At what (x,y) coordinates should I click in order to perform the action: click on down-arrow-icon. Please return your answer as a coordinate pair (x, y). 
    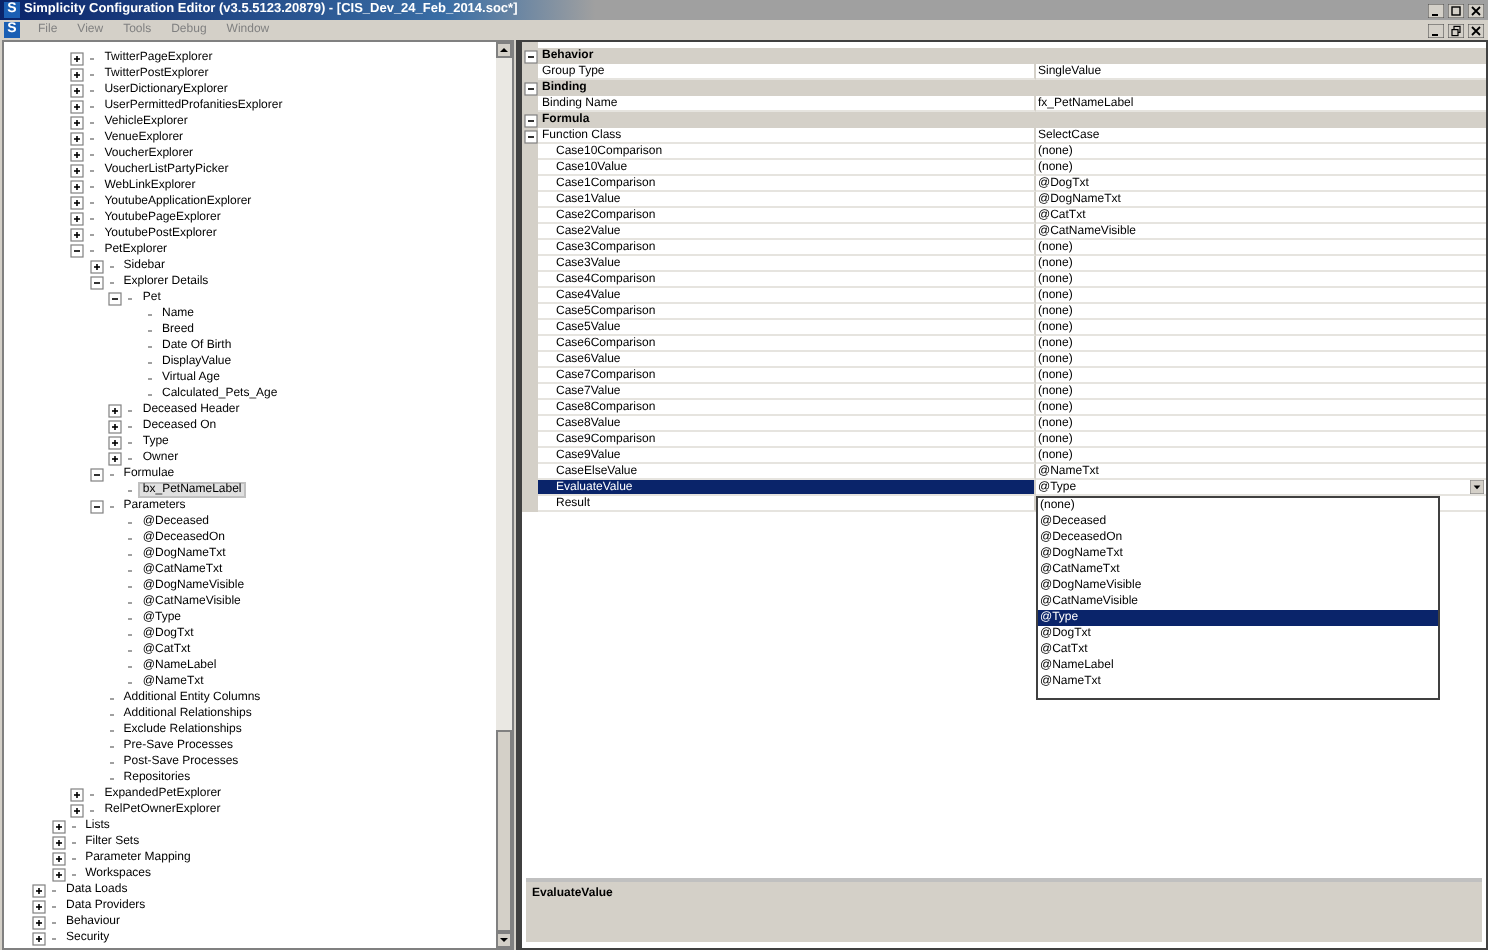
    Looking at the image, I should click on (504, 940).